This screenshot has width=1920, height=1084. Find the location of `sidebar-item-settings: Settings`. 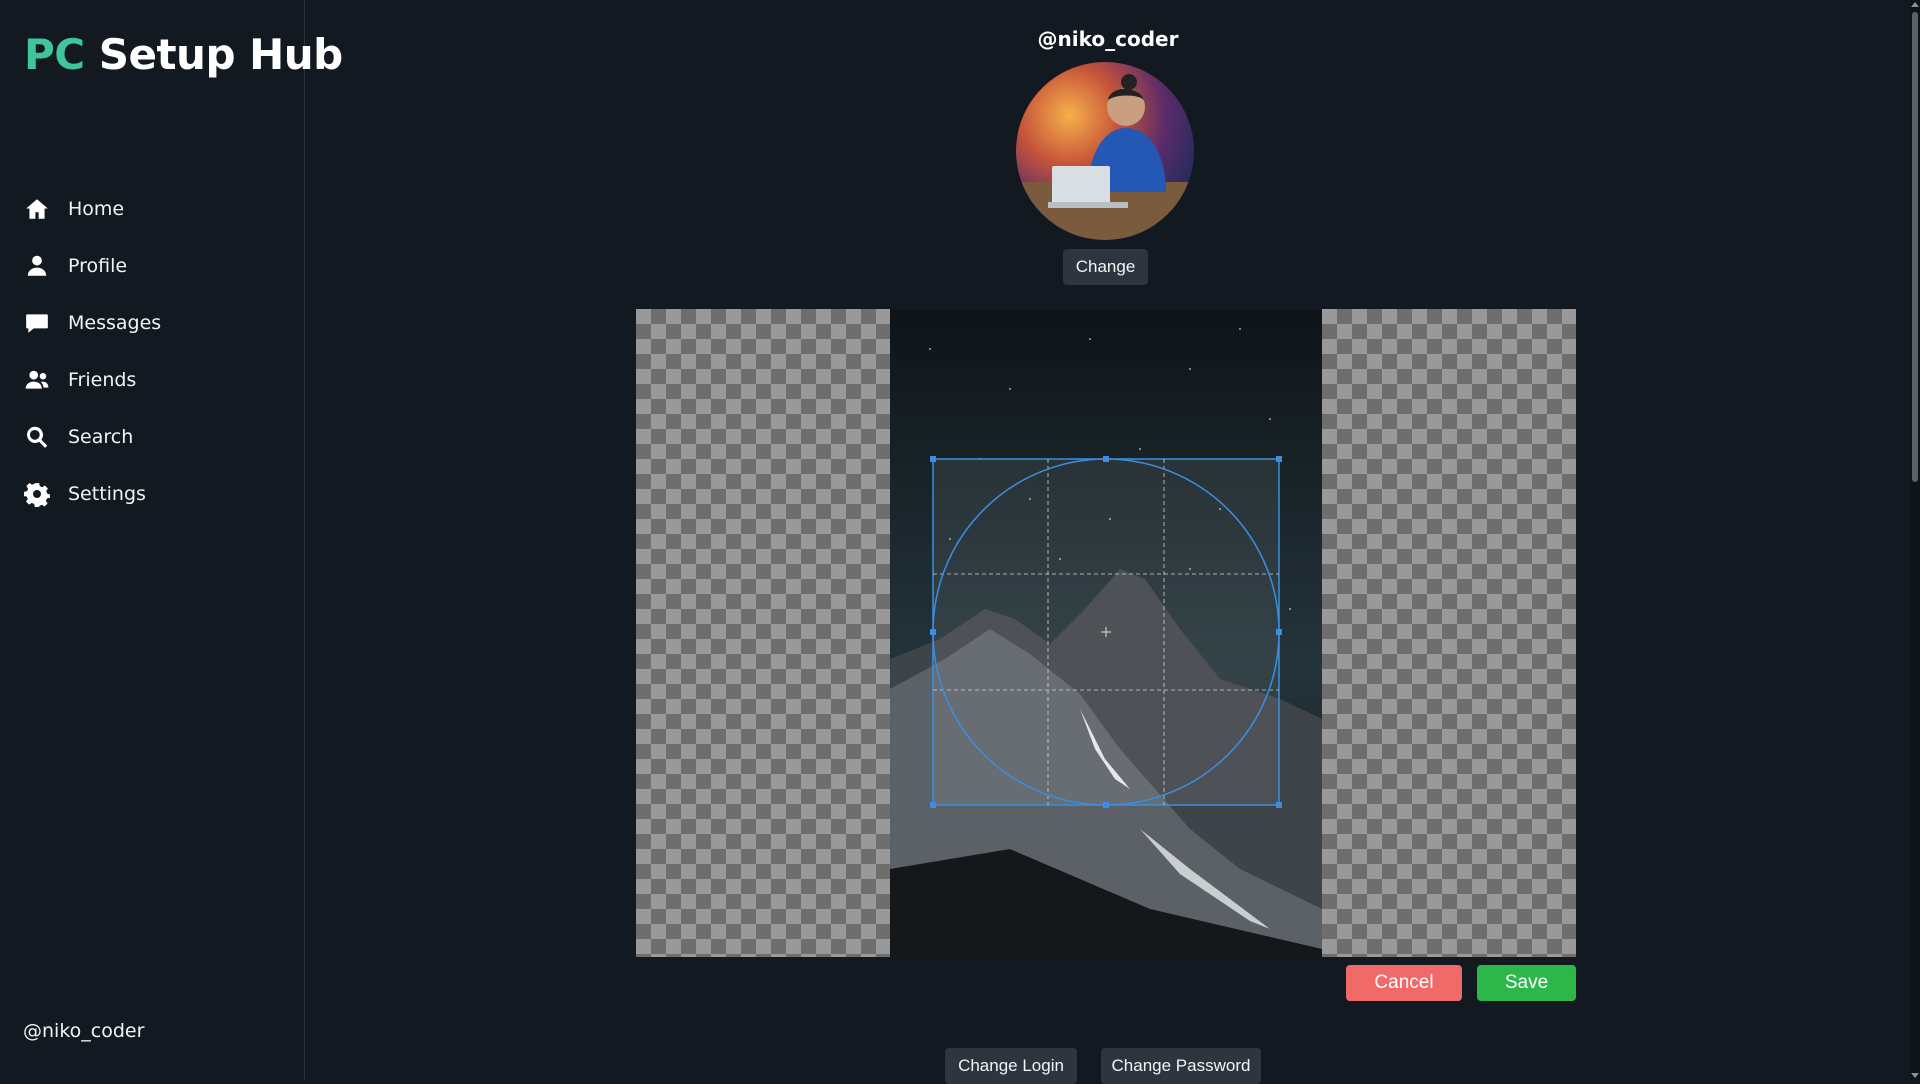

sidebar-item-settings: Settings is located at coordinates (152, 493).